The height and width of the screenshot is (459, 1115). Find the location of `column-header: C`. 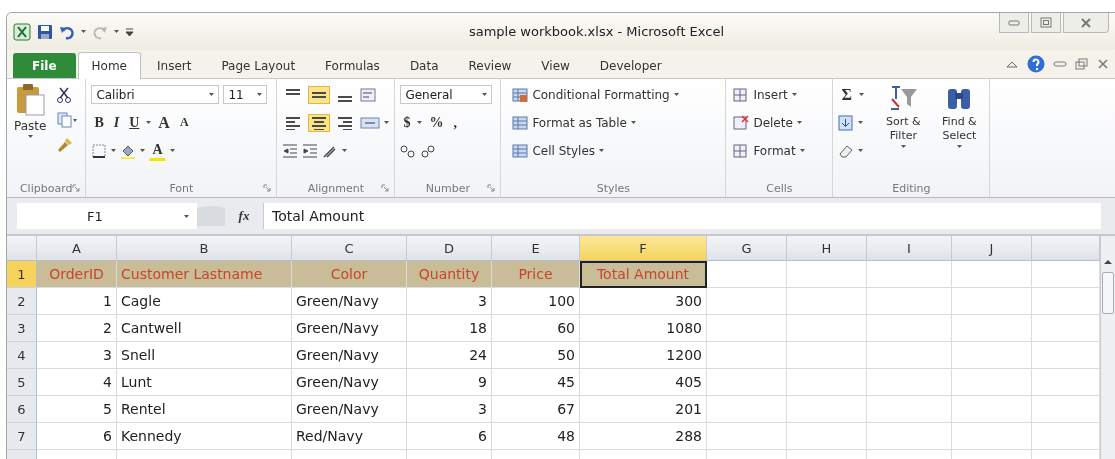

column-header: C is located at coordinates (349, 248).